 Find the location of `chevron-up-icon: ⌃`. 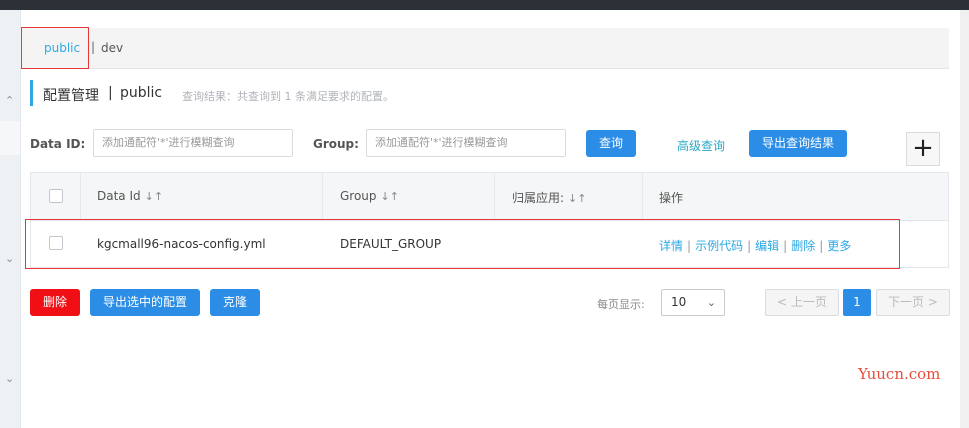

chevron-up-icon: ⌃ is located at coordinates (9, 100).